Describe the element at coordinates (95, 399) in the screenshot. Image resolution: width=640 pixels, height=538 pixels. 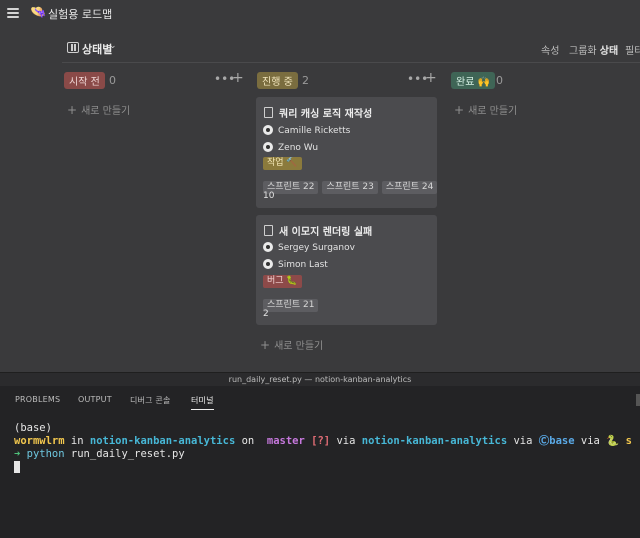
I see `tab-output: OUTPUT` at that location.